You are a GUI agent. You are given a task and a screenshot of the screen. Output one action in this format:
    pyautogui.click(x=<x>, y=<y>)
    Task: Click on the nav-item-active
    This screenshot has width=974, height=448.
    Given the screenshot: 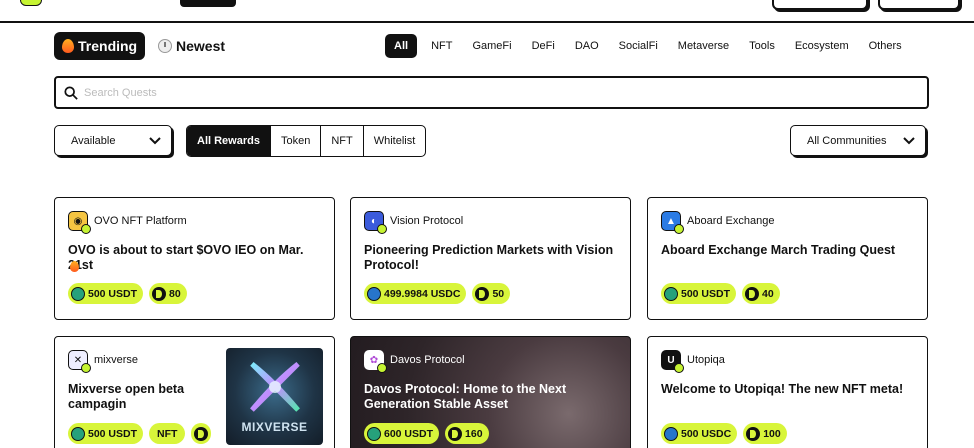 What is the action you would take?
    pyautogui.click(x=208, y=3)
    